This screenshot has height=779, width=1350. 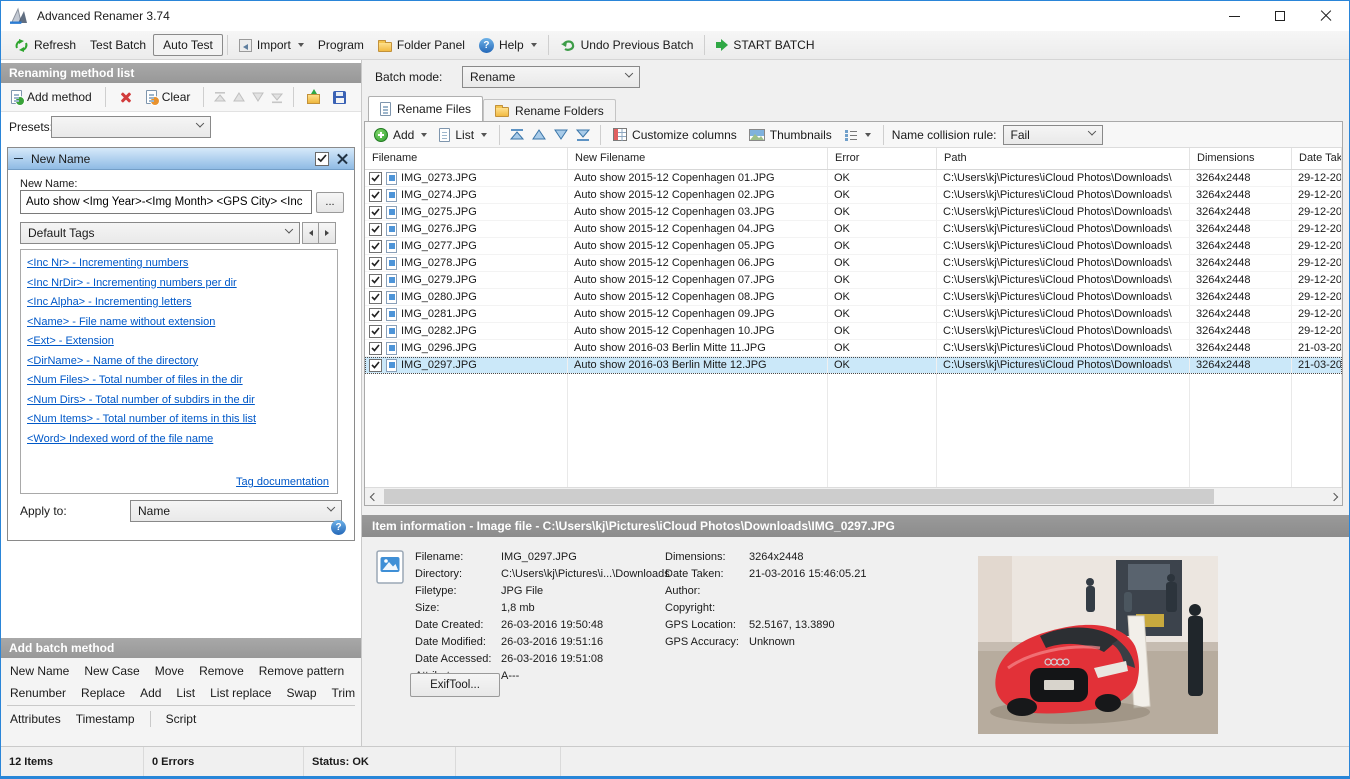 What do you see at coordinates (301, 671) in the screenshot?
I see `batch-method-remove-pattern: Remove pattern` at bounding box center [301, 671].